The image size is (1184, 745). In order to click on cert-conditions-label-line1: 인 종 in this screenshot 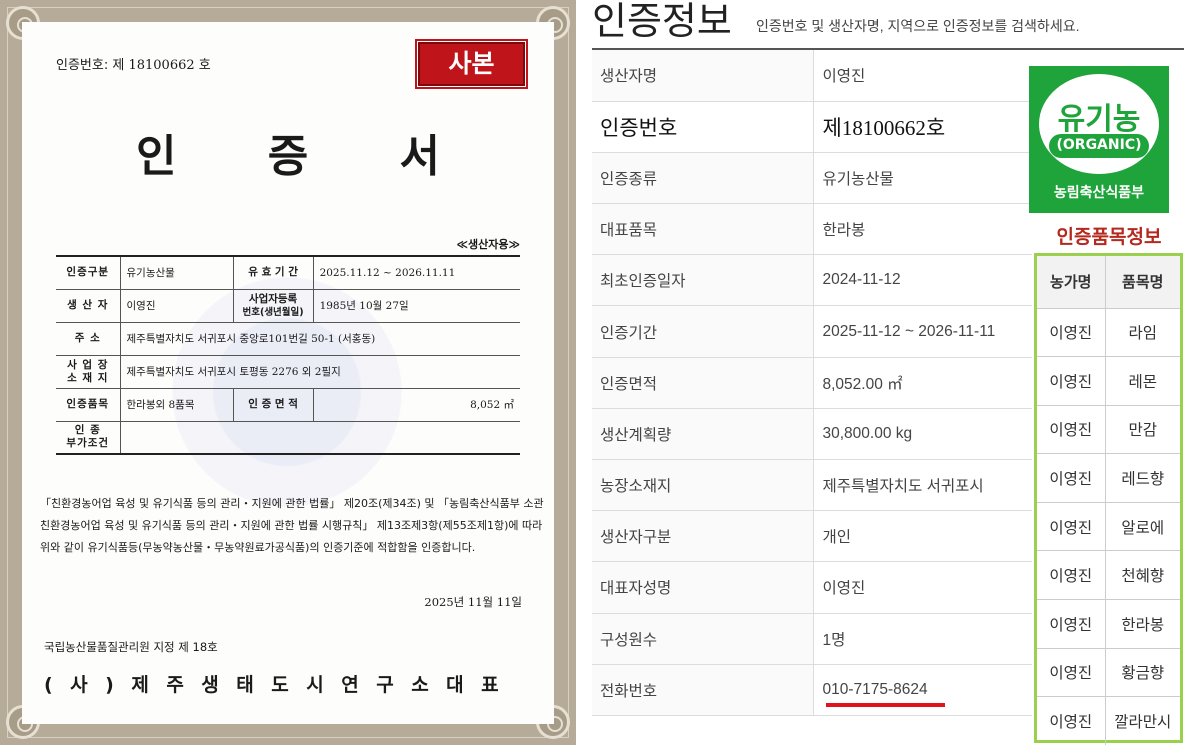, I will do `click(87, 430)`.